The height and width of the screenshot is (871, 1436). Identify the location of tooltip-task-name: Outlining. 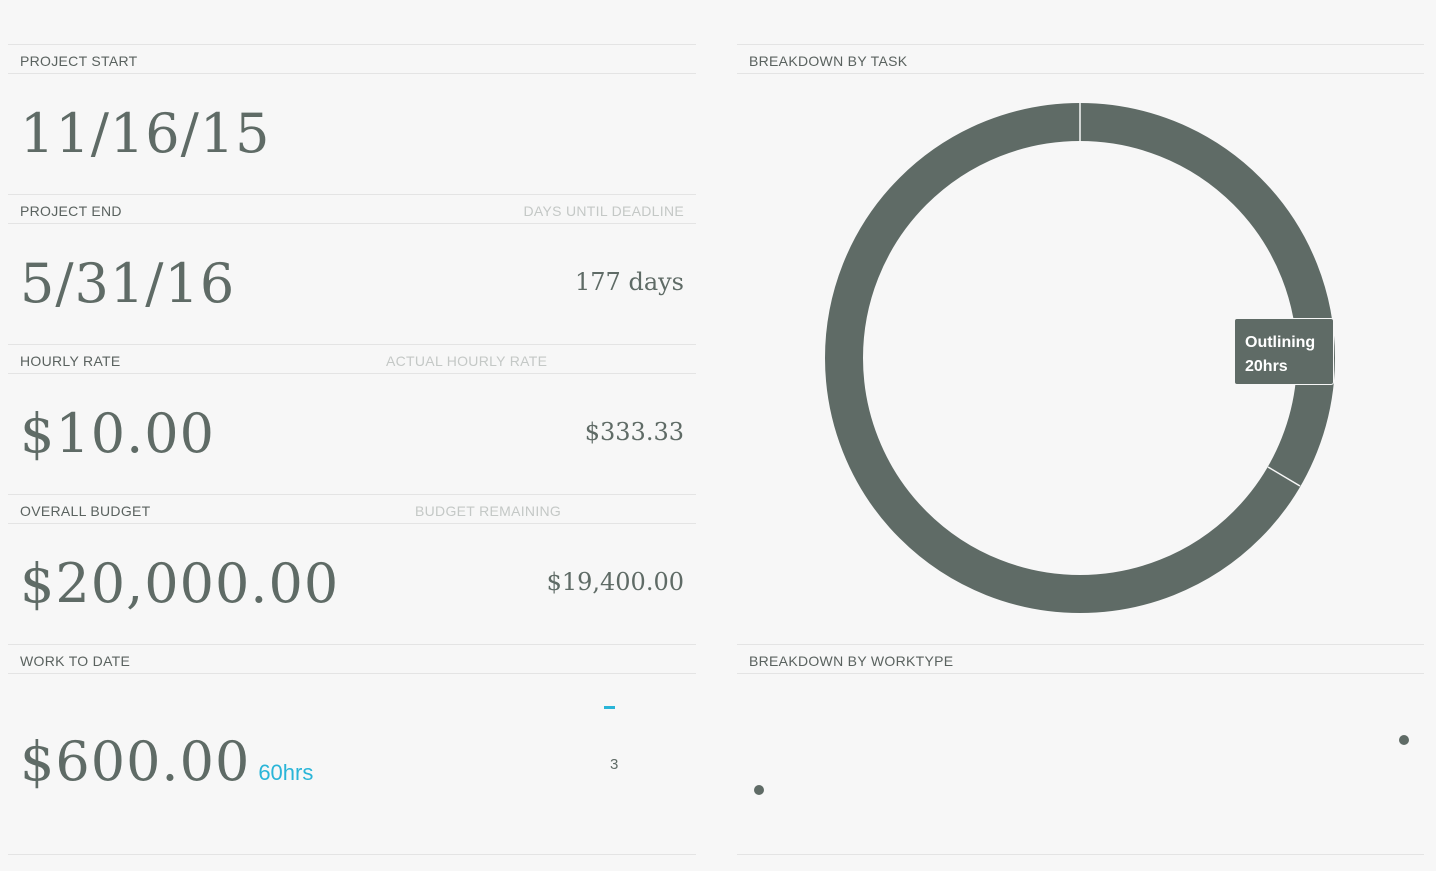
(1280, 342).